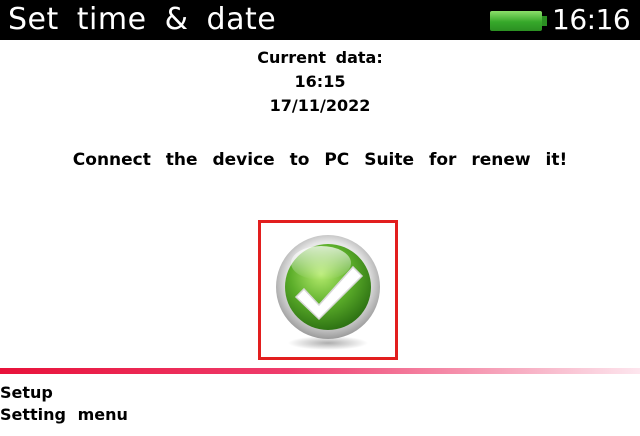 The image size is (640, 436). I want to click on footer: Setup Setting menu, so click(64, 404).